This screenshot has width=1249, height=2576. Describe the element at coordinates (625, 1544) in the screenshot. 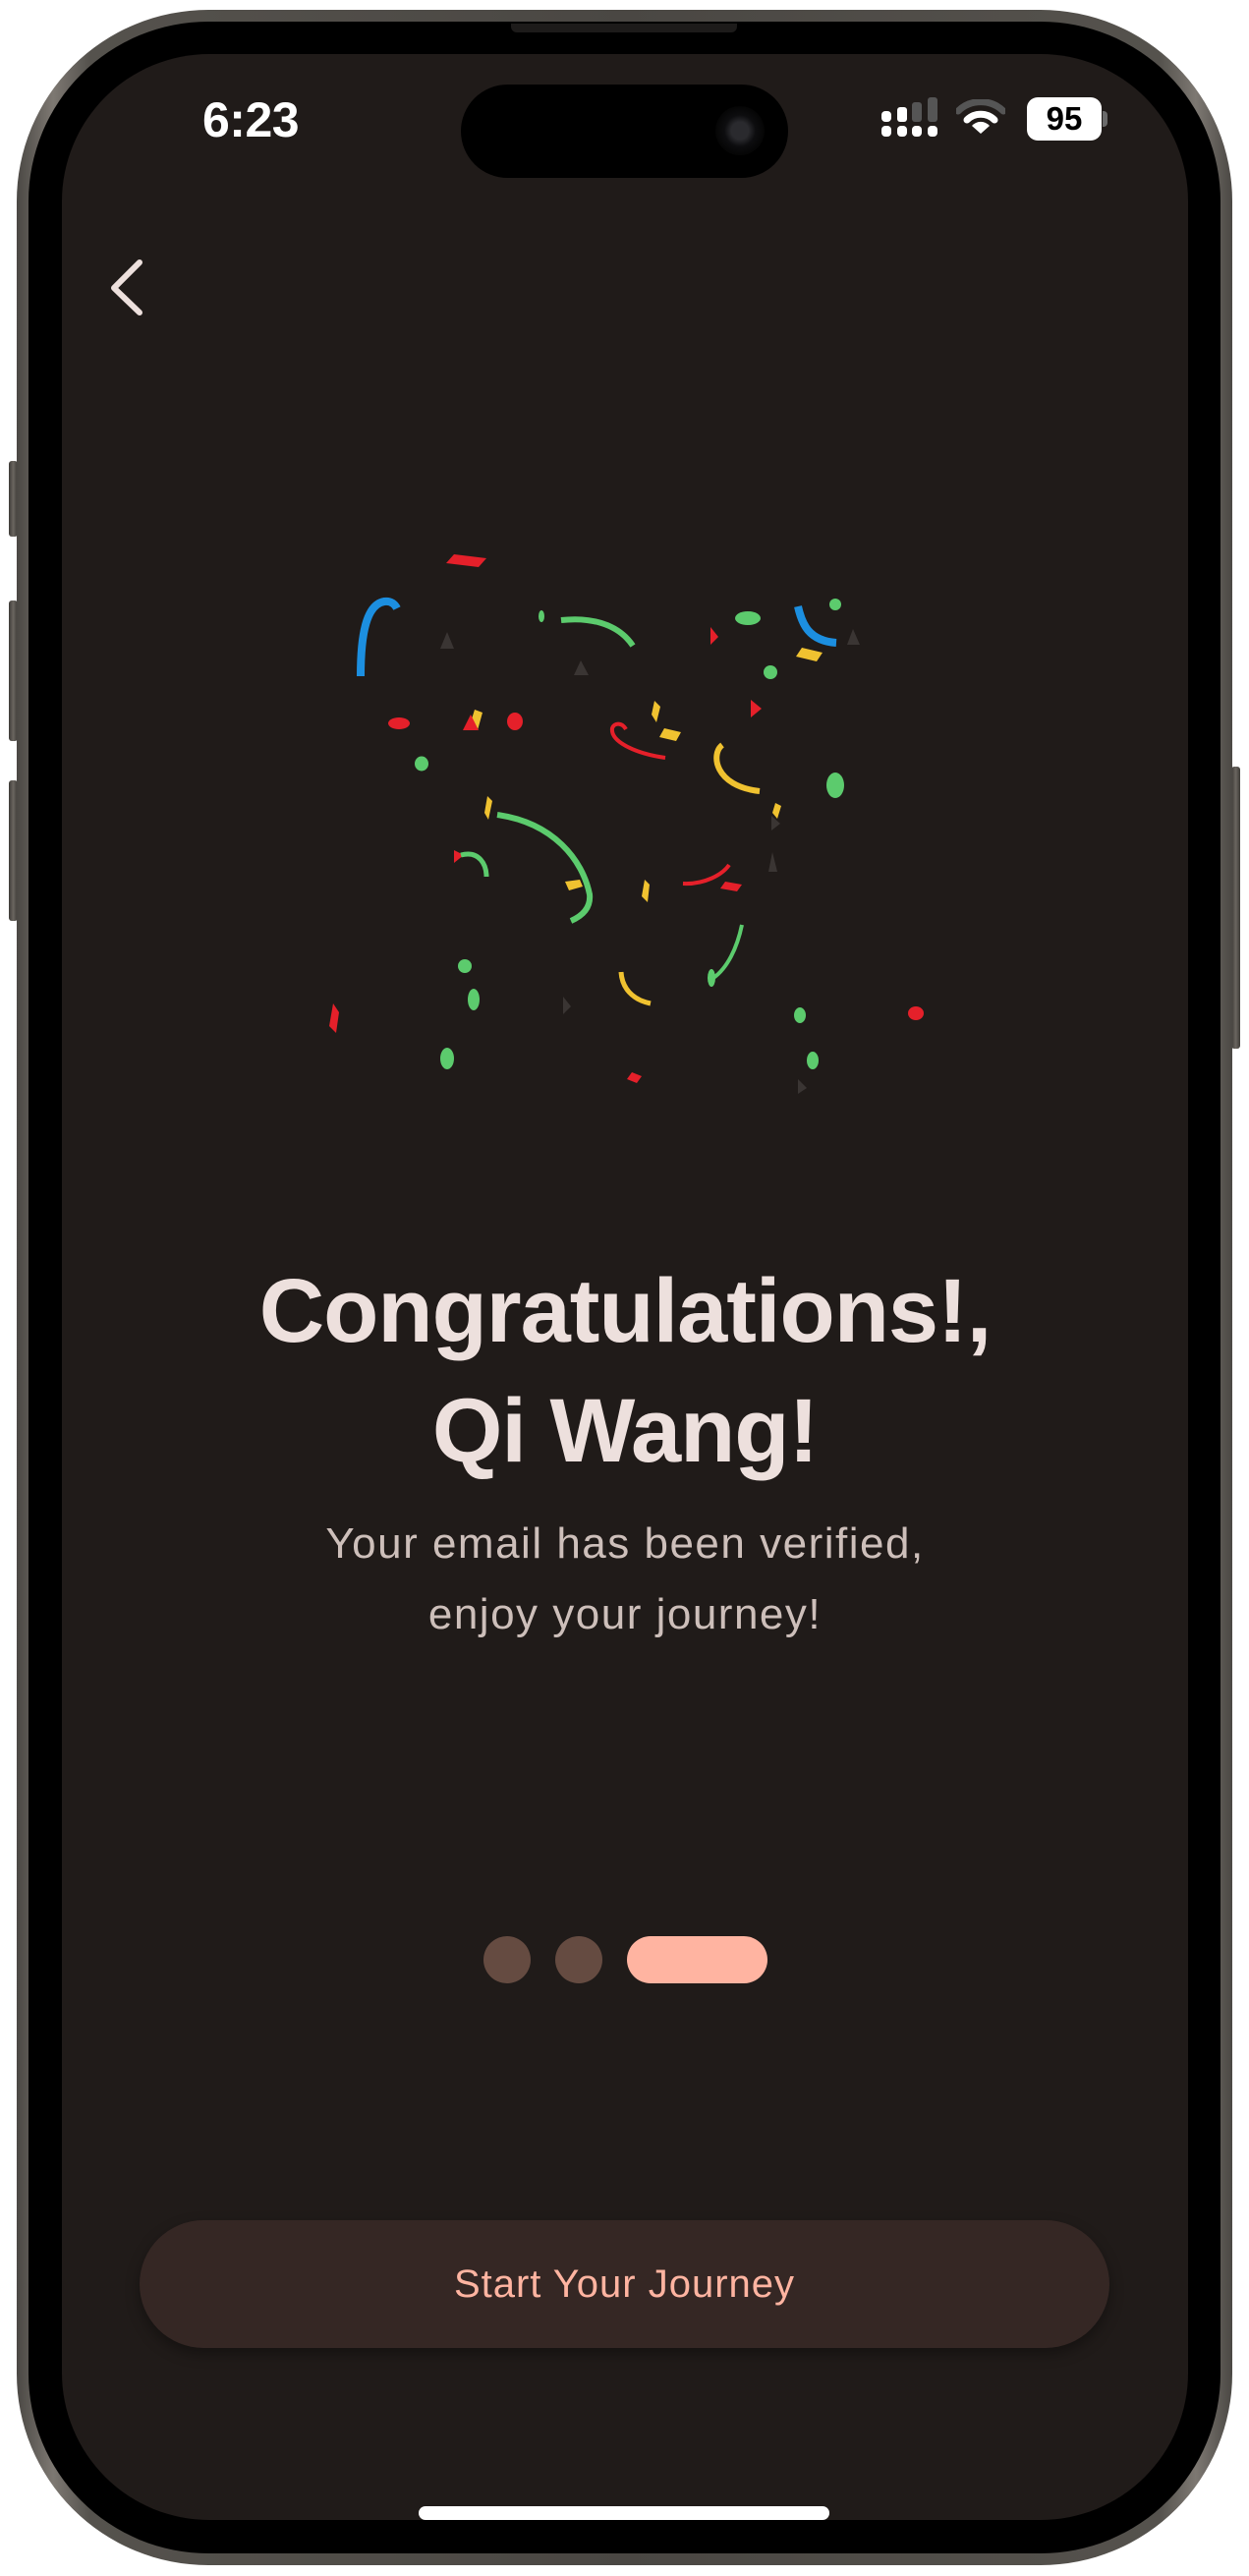

I see `subtitle-line-1: Your email has been verified,` at that location.